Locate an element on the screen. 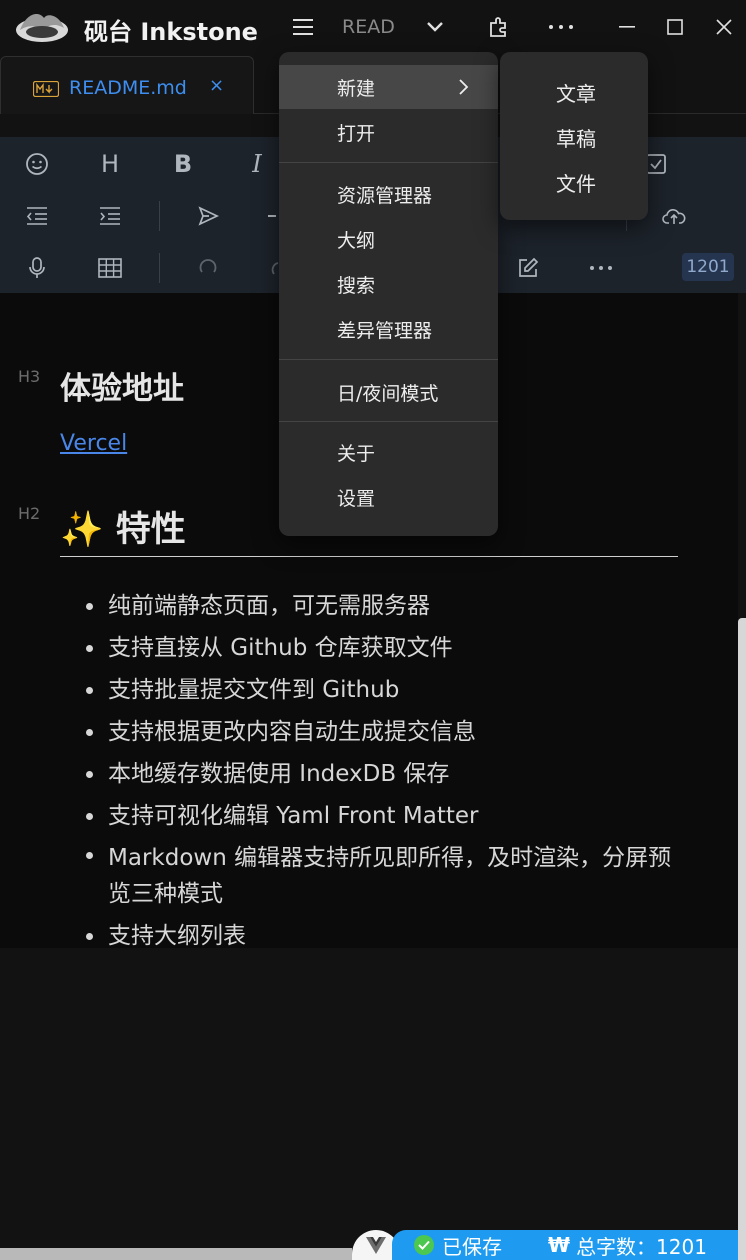 Image resolution: width=746 pixels, height=1260 pixels. microphone-icon is located at coordinates (37, 267).